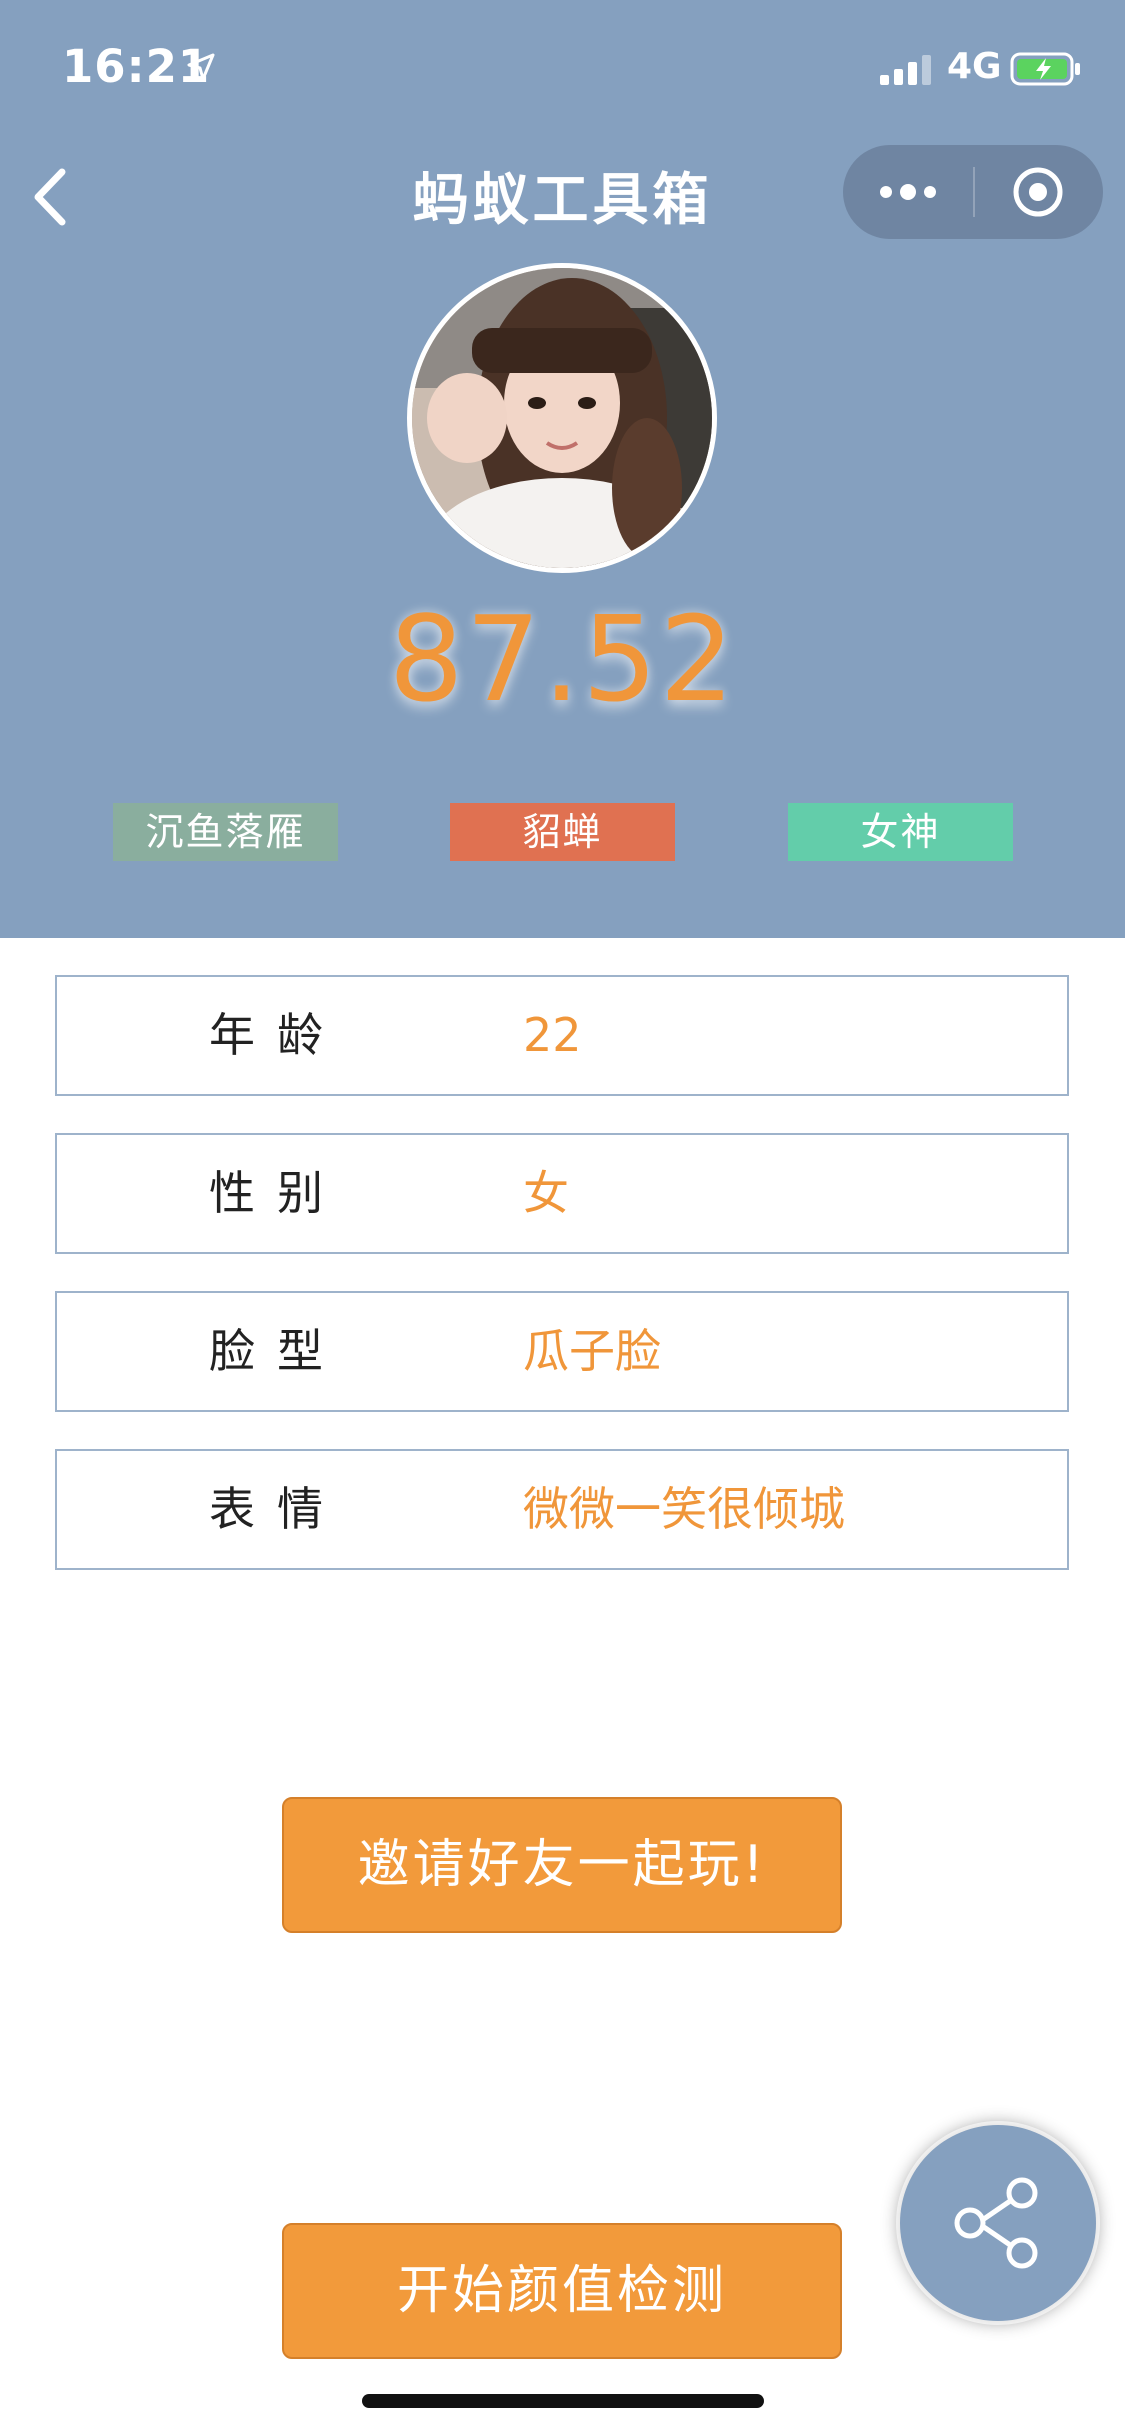 The height and width of the screenshot is (2436, 1125). Describe the element at coordinates (225, 832) in the screenshot. I see `tag-badge: 沉鱼落雁` at that location.